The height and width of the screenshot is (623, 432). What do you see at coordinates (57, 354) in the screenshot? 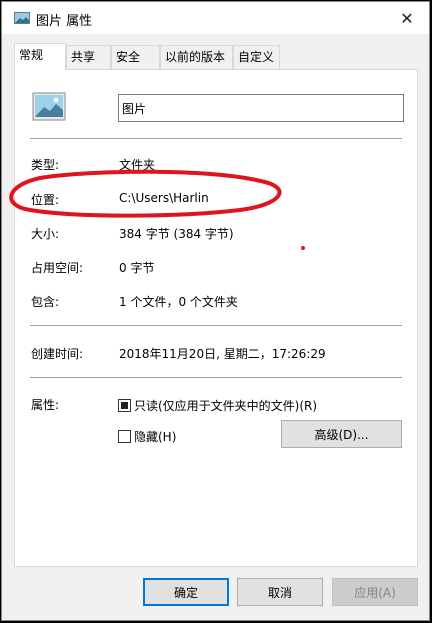
I see `created-label: 创建时间:` at bounding box center [57, 354].